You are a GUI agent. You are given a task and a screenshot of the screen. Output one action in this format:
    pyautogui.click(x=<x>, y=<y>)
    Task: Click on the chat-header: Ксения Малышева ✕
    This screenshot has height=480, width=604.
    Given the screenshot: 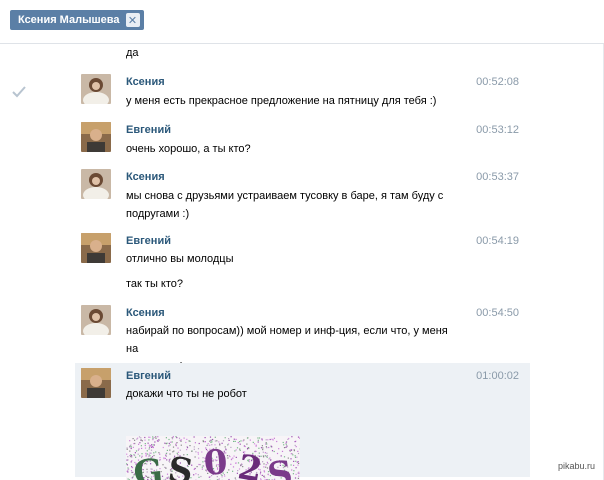 What is the action you would take?
    pyautogui.click(x=302, y=22)
    